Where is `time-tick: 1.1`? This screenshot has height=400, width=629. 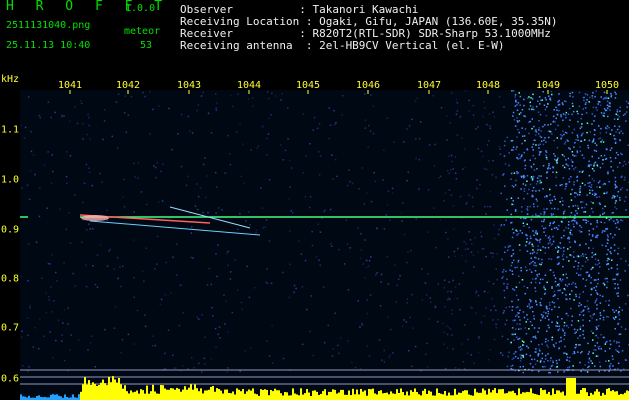 time-tick: 1.1 is located at coordinates (10, 130).